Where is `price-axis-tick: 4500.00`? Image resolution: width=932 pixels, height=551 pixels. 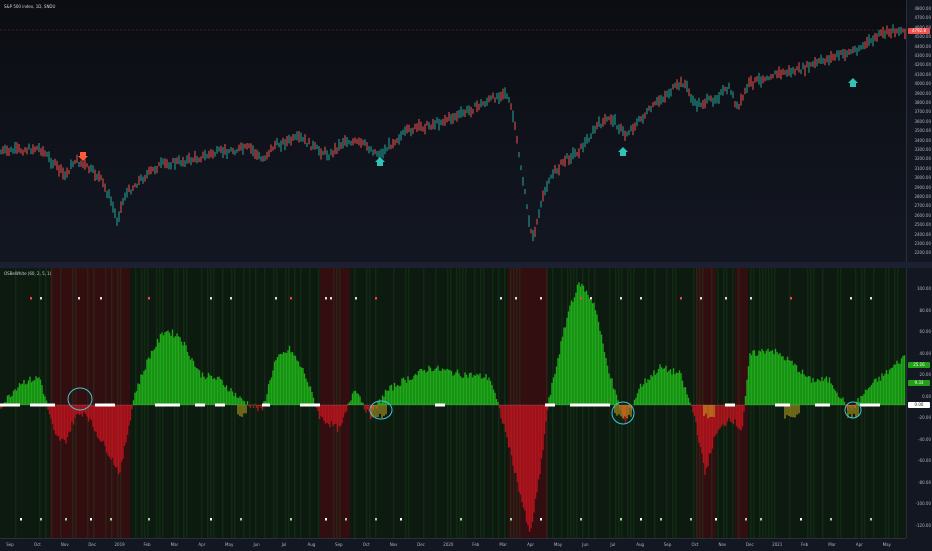
price-axis-tick: 4500.00 is located at coordinates (922, 37).